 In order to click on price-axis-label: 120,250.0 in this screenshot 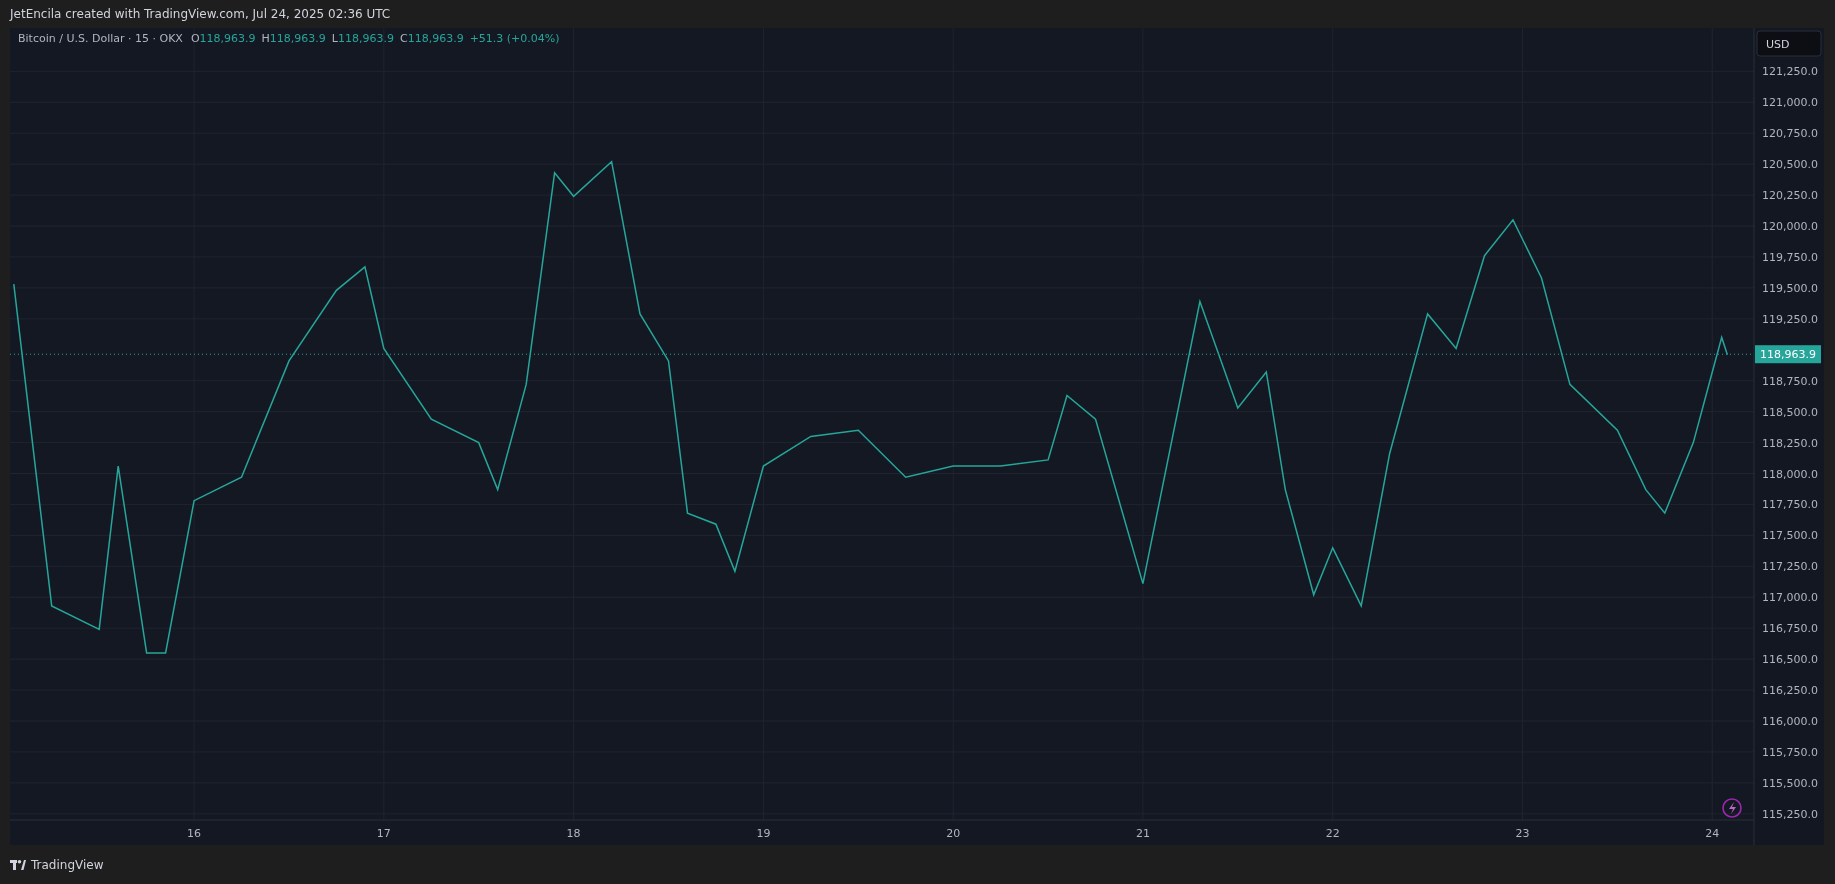, I will do `click(1790, 196)`.